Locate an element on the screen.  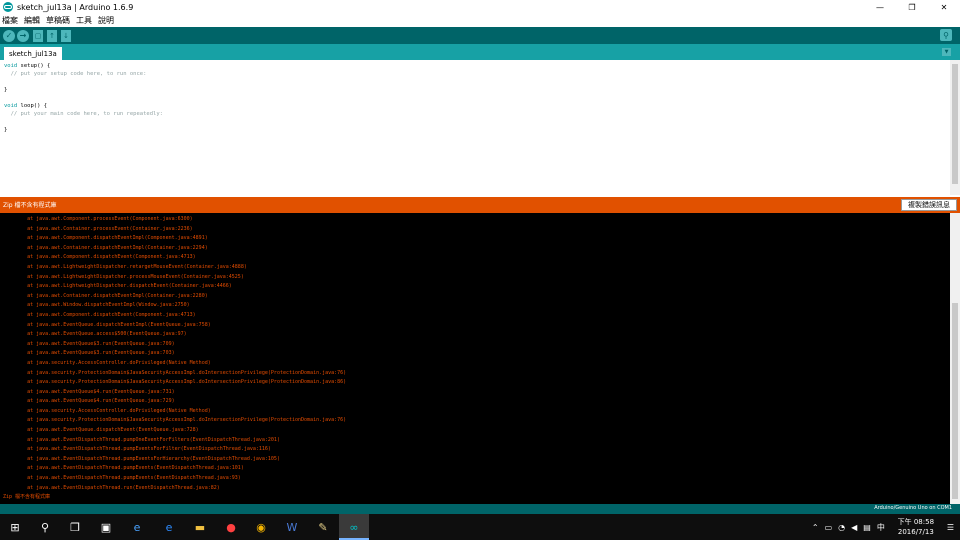
console-scrollbar is located at coordinates (955, 358).